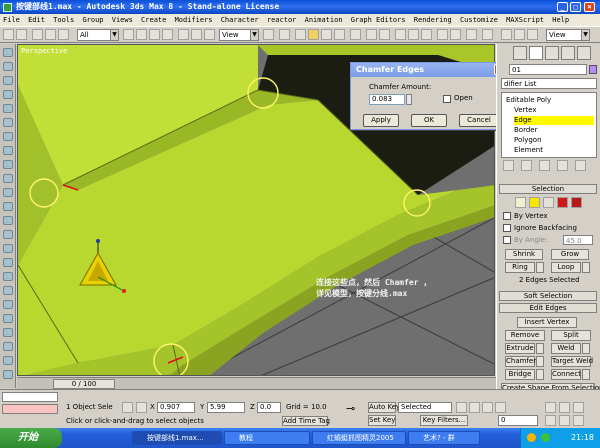  I want to click on chamfer-amount-spinner, so click(409, 99).